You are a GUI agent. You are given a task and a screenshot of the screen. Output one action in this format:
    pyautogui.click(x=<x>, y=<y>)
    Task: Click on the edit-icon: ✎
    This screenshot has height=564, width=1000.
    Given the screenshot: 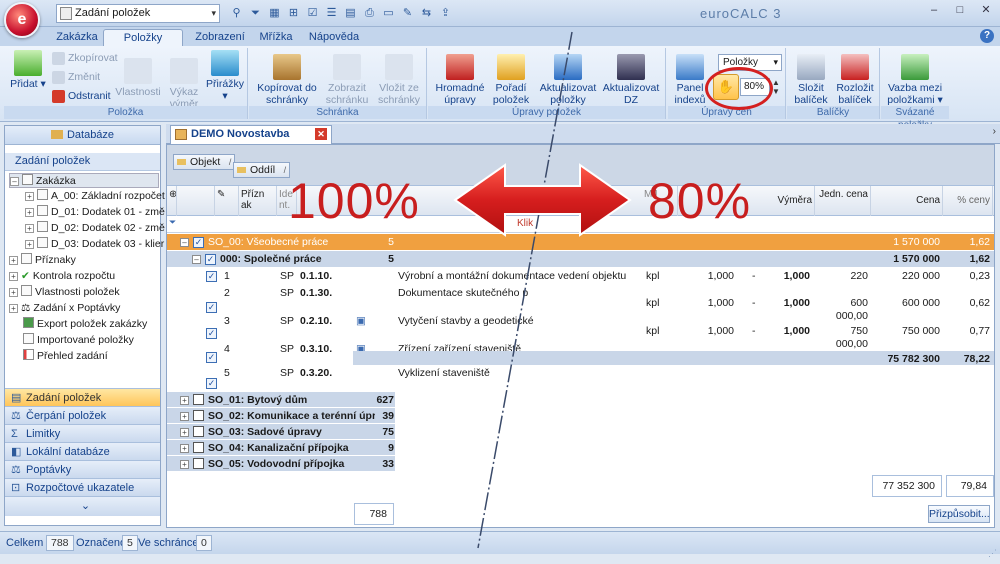 What is the action you would take?
    pyautogui.click(x=407, y=13)
    